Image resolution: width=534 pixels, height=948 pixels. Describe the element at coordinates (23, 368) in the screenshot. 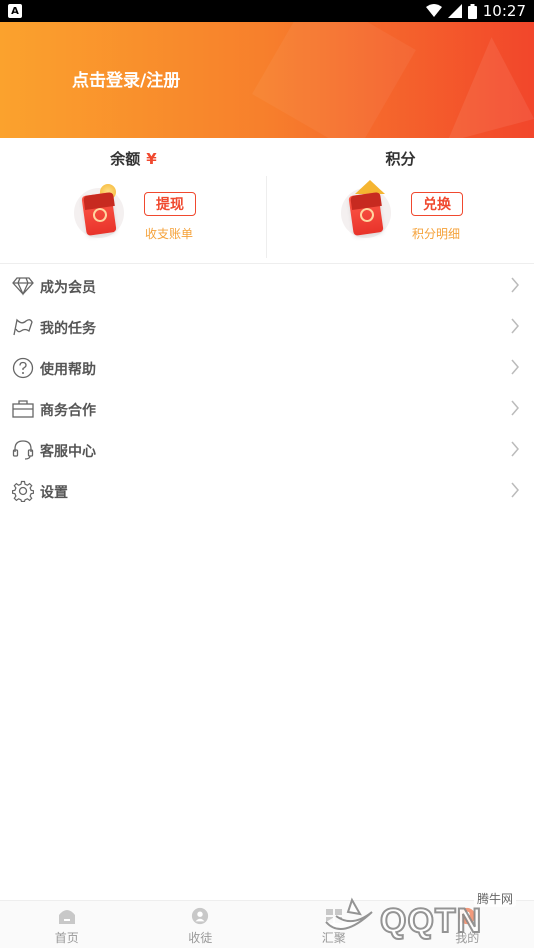

I see `help-circle-icon` at that location.